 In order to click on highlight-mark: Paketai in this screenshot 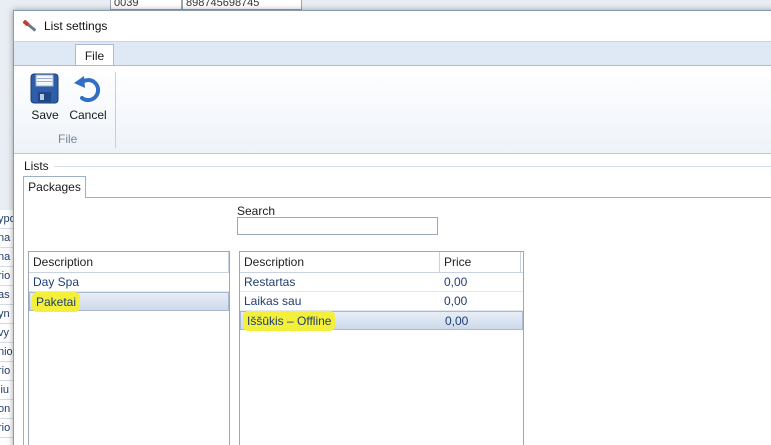, I will do `click(56, 302)`.